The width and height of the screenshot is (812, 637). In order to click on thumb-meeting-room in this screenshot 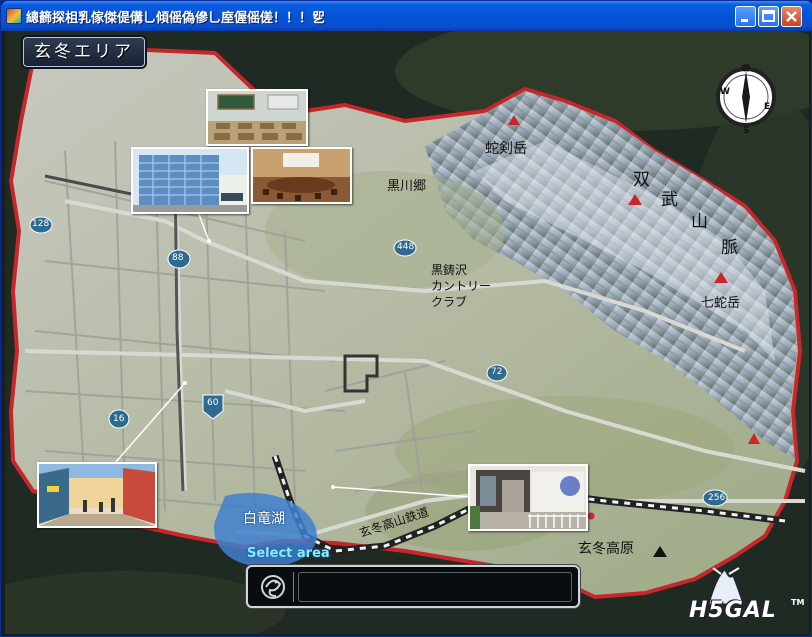, I will do `click(301, 175)`.